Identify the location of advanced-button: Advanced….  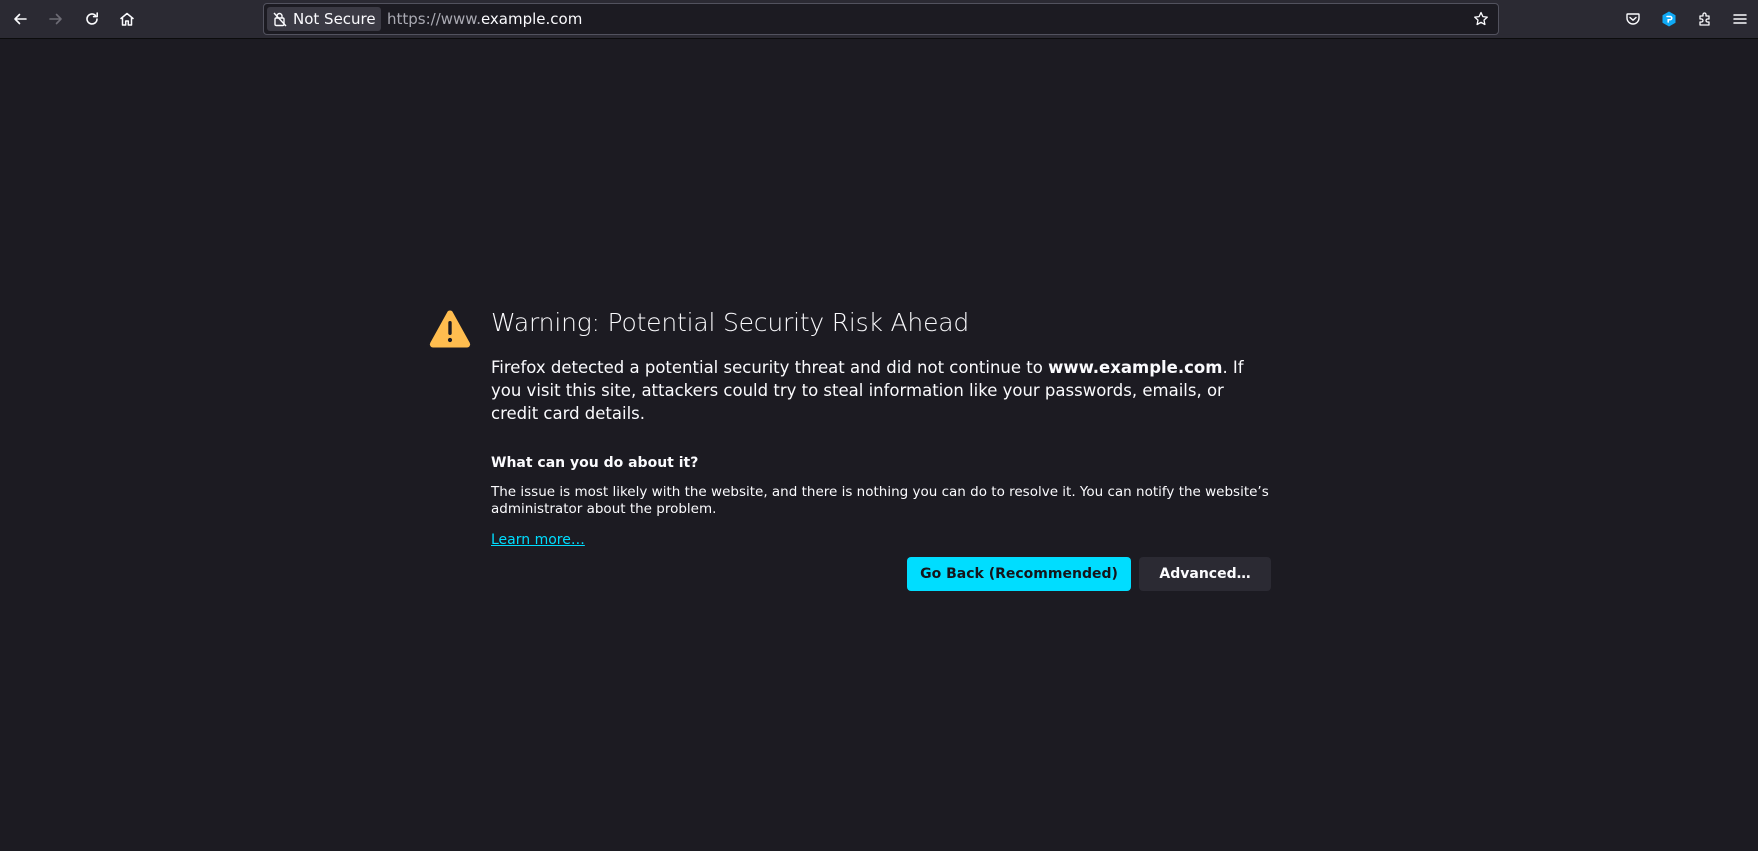
(1205, 574).